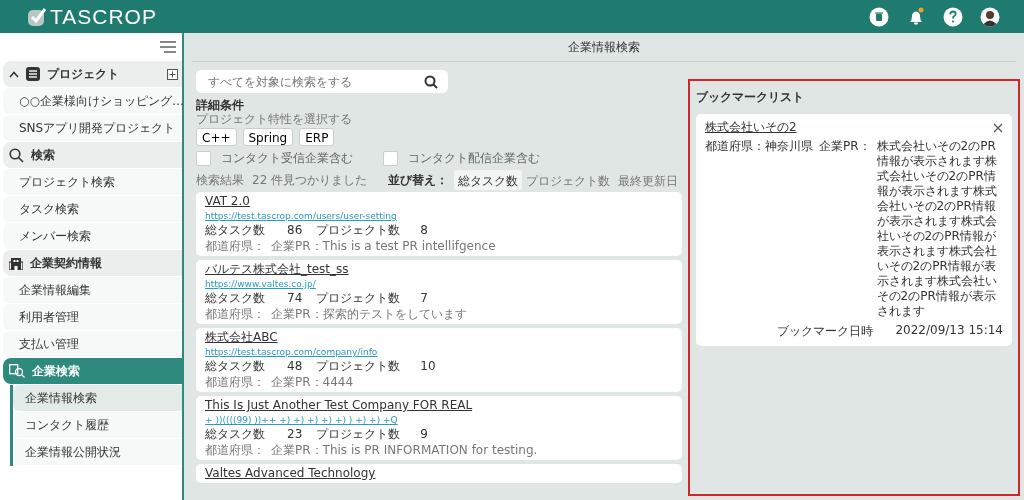  I want to click on stat-value: 23, so click(295, 434).